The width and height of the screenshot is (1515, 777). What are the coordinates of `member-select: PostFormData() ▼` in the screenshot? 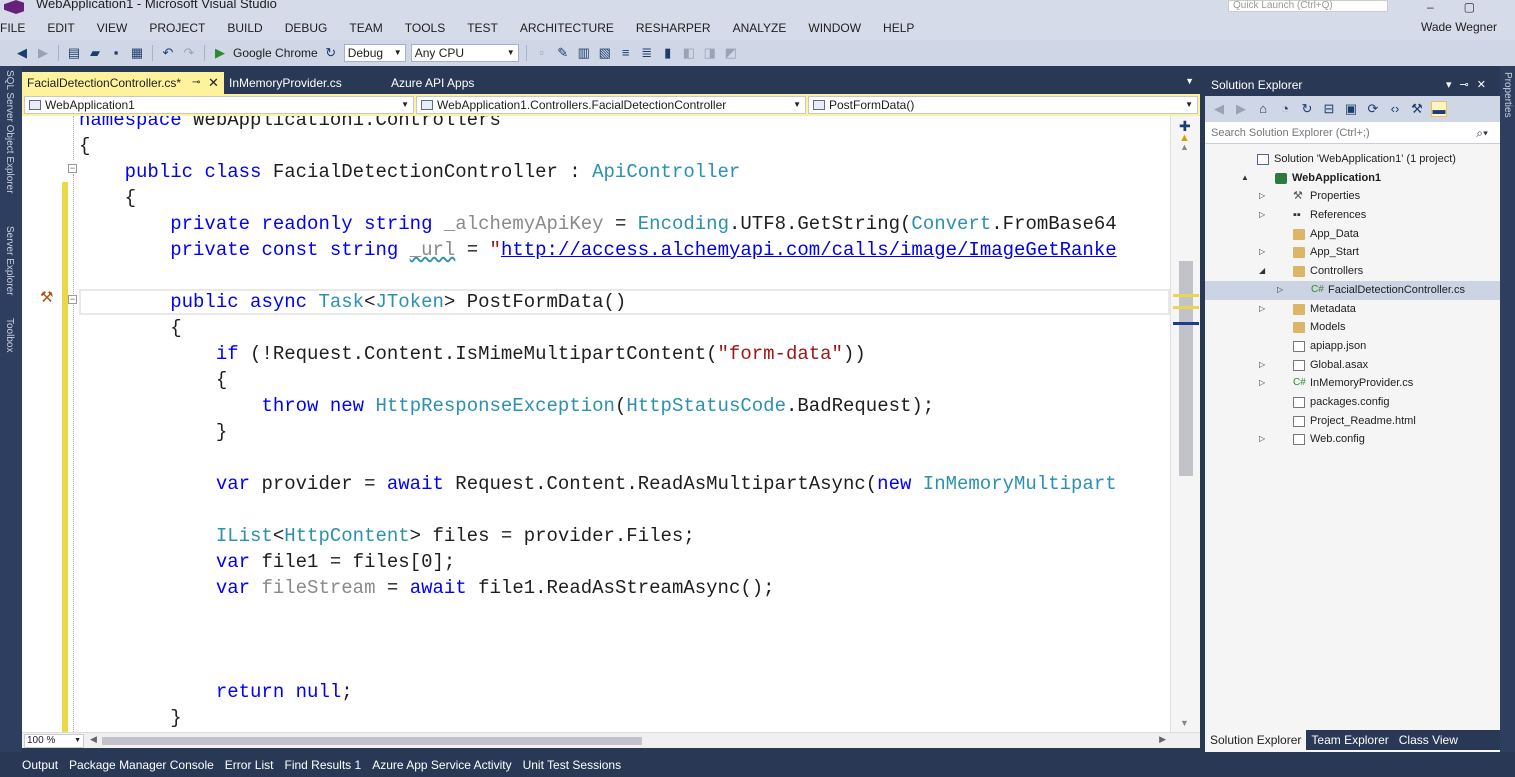 It's located at (1003, 105).